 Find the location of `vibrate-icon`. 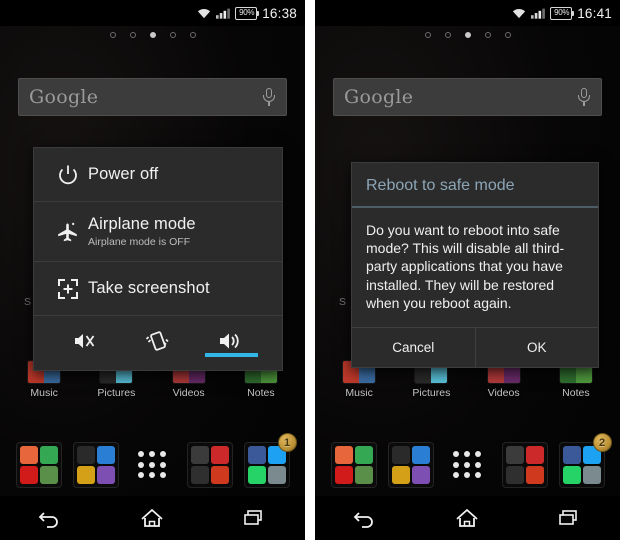

vibrate-icon is located at coordinates (158, 343).